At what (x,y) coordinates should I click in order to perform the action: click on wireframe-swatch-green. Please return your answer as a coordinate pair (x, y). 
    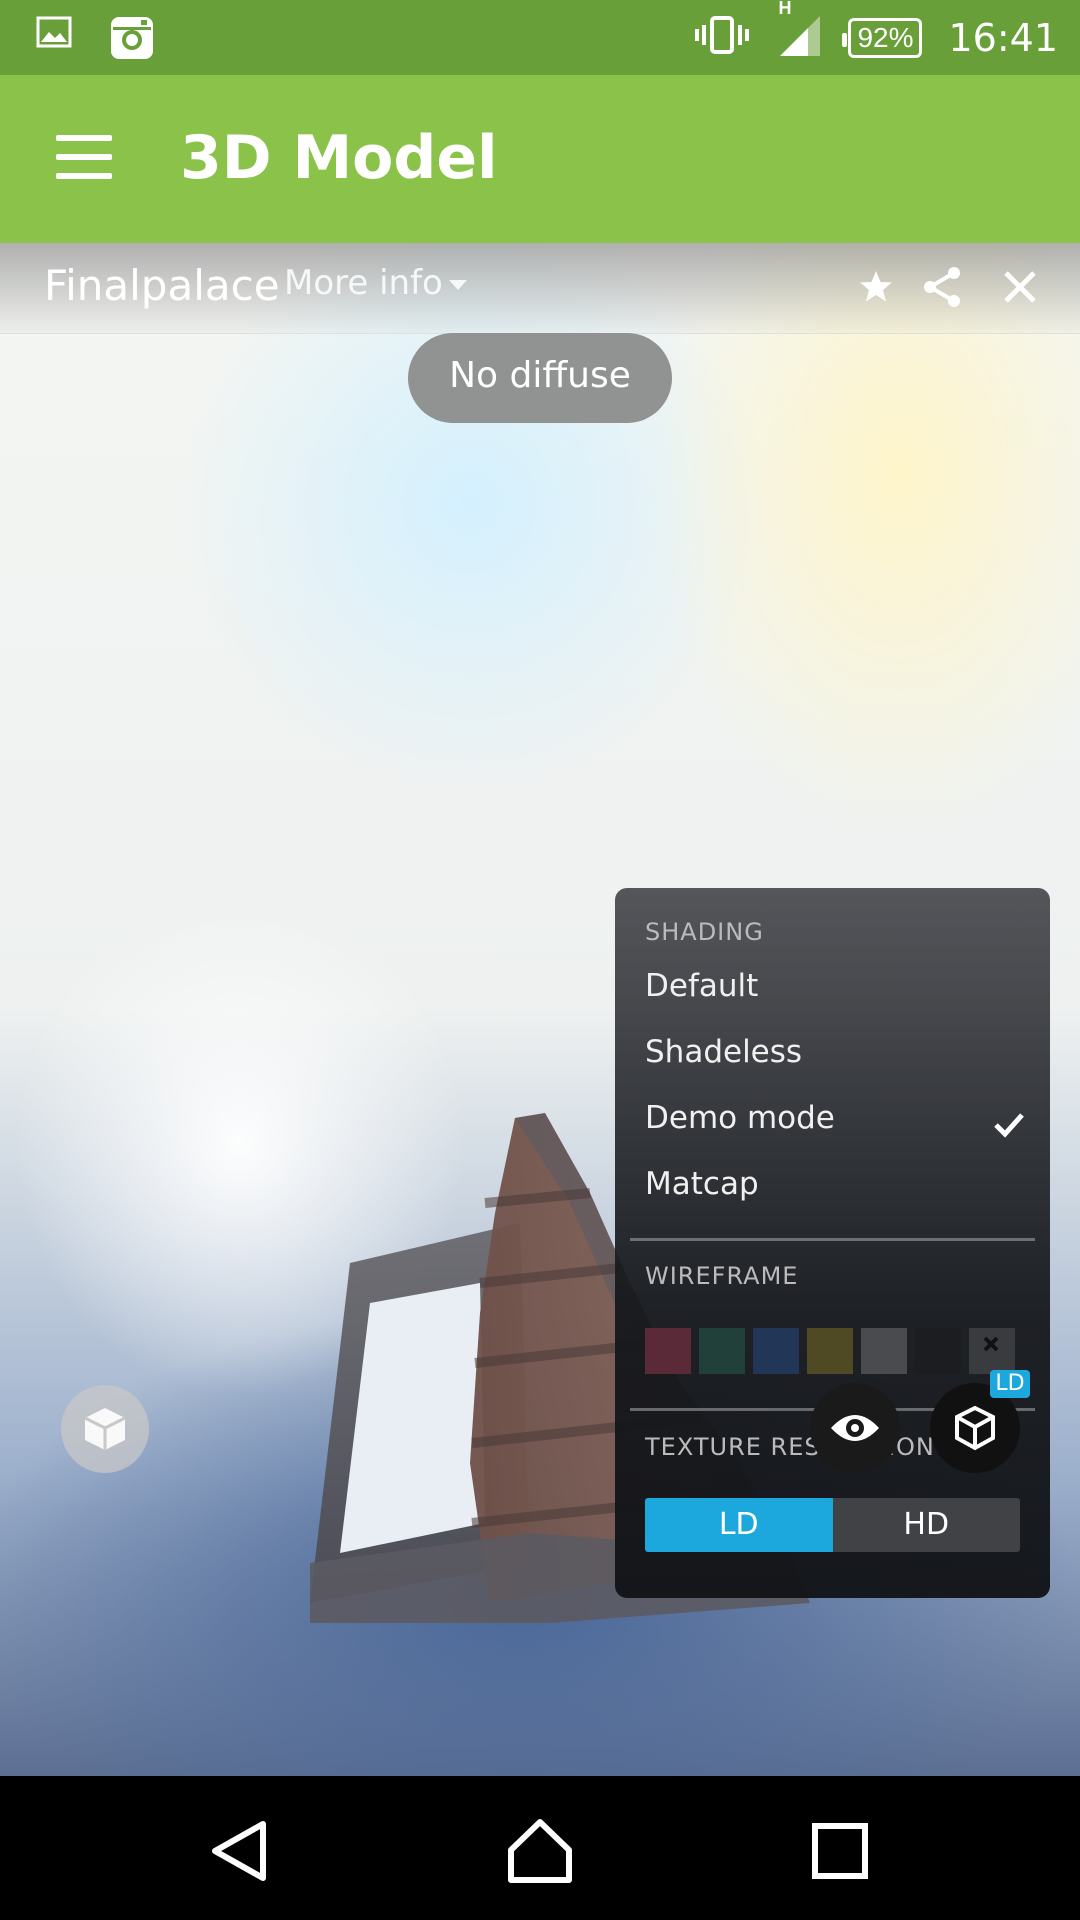
    Looking at the image, I should click on (722, 1351).